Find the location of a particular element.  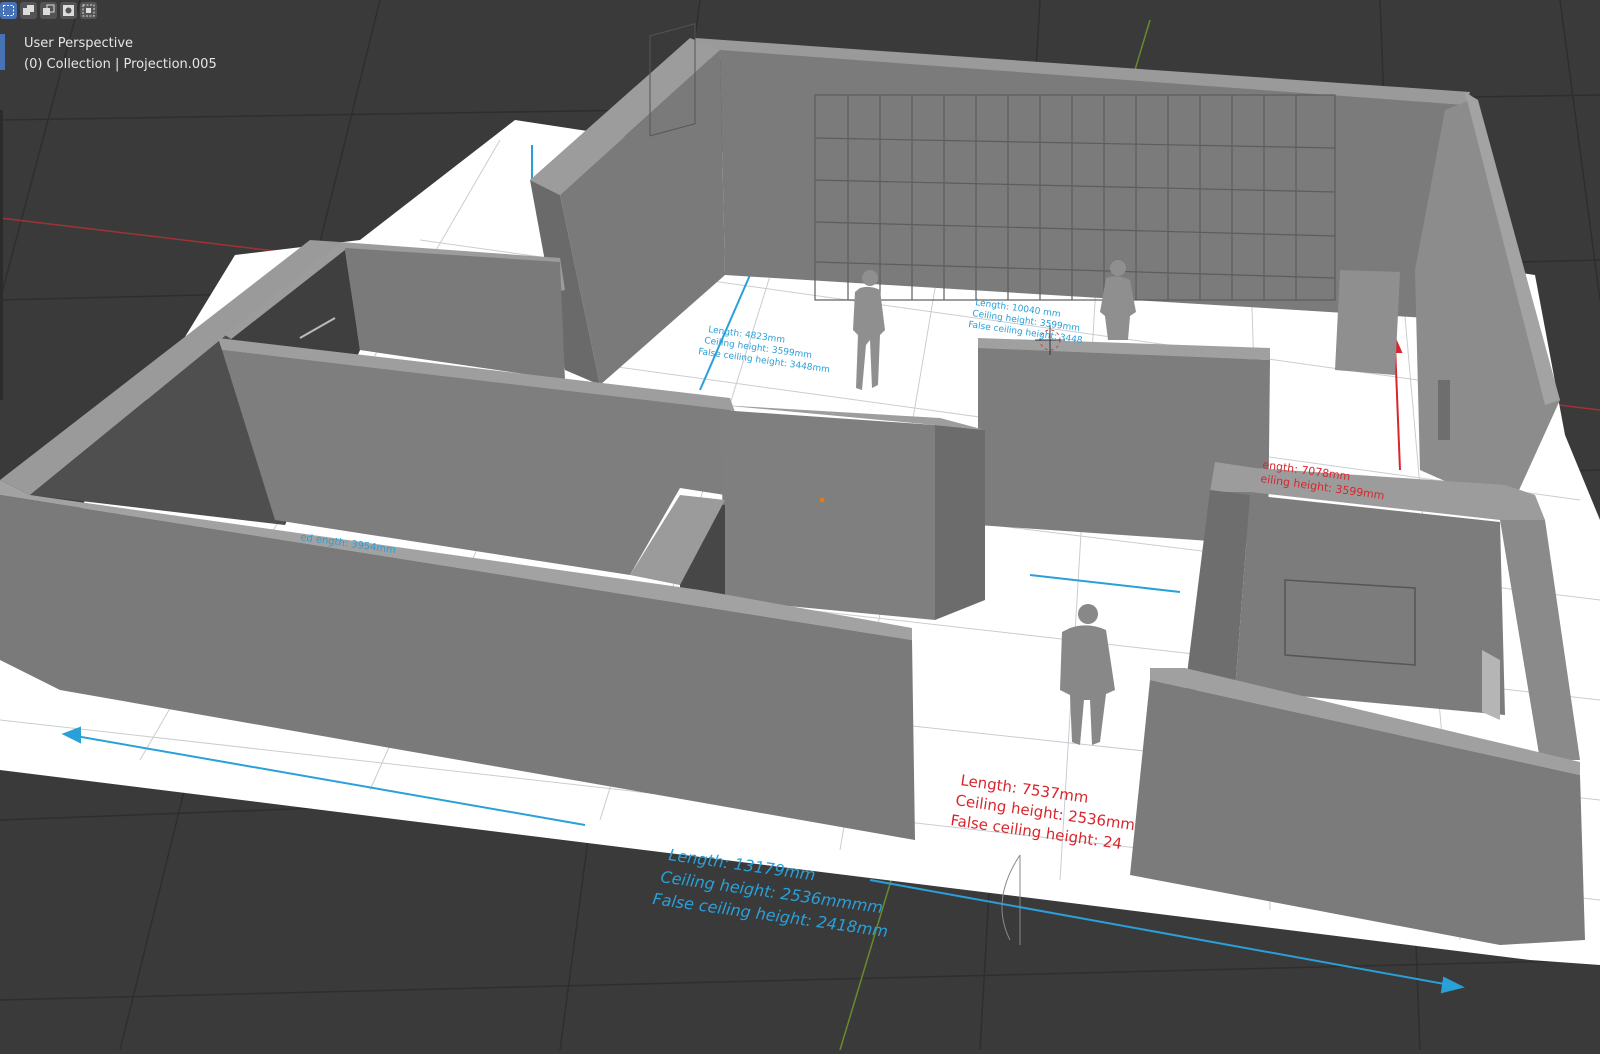

select-invert-button is located at coordinates (68, 10).